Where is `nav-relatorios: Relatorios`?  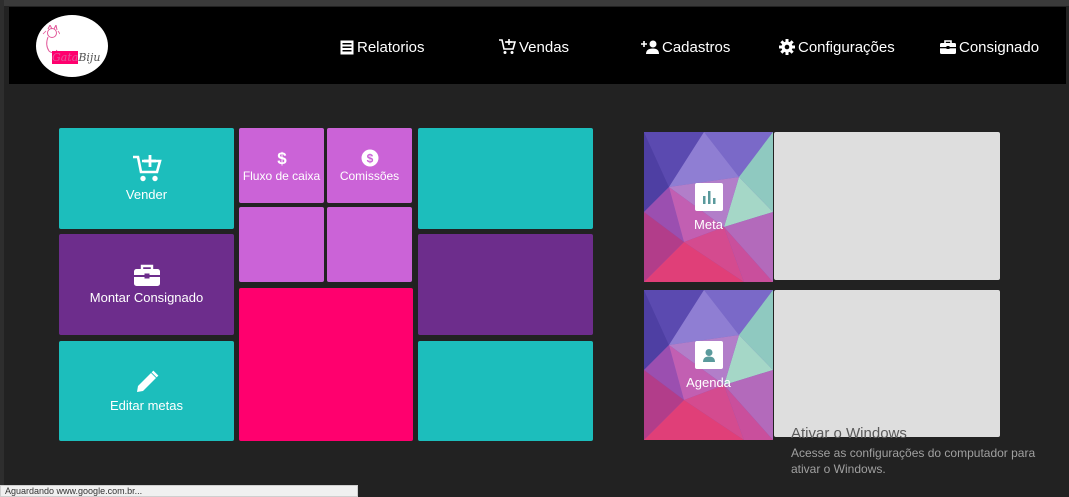 nav-relatorios: Relatorios is located at coordinates (382, 47).